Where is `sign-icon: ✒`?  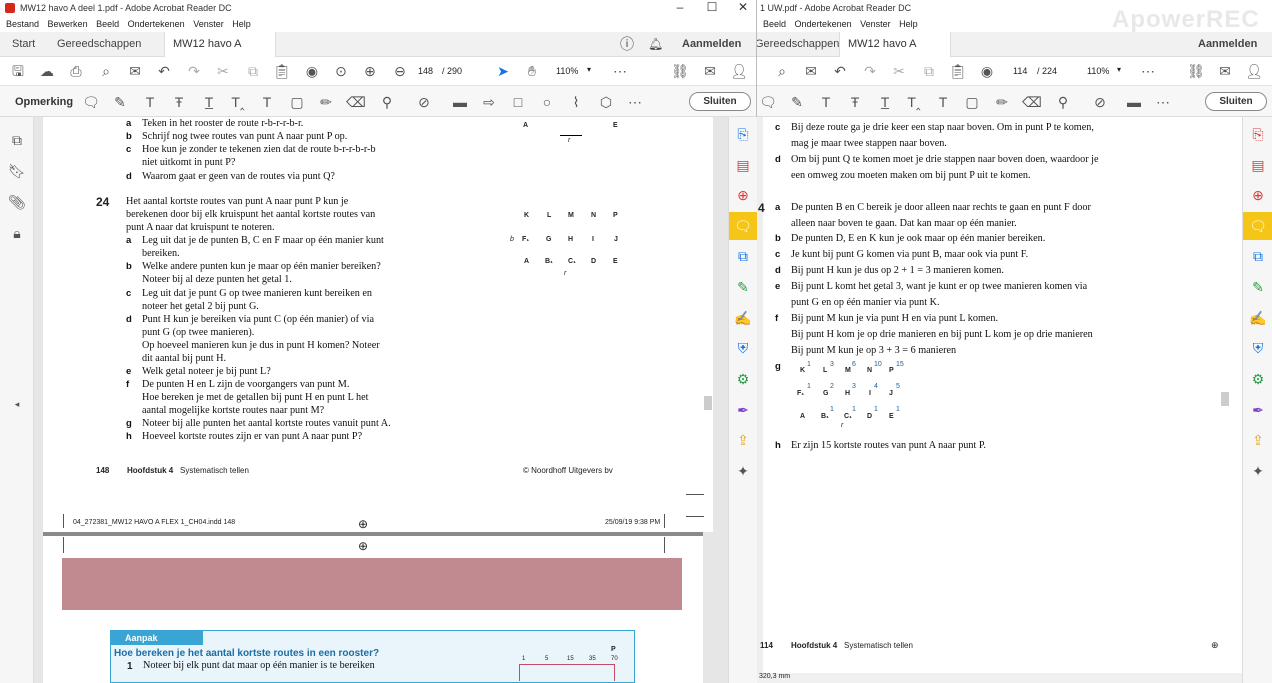 sign-icon: ✒ is located at coordinates (743, 410).